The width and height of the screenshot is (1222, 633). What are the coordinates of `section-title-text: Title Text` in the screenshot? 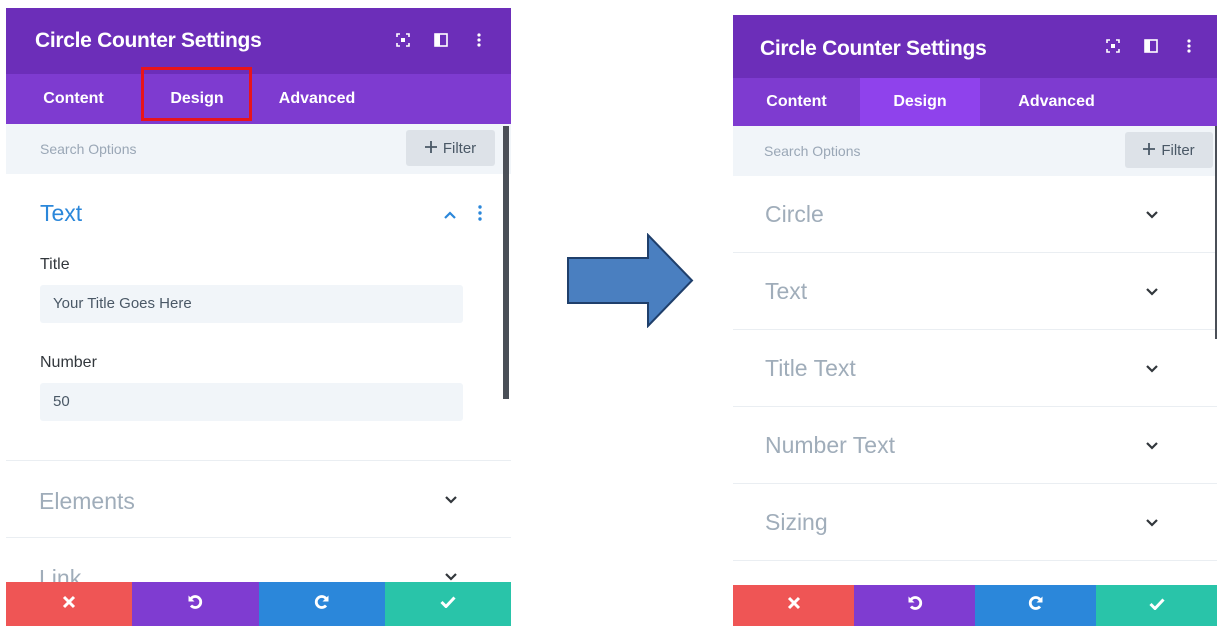 It's located at (975, 368).